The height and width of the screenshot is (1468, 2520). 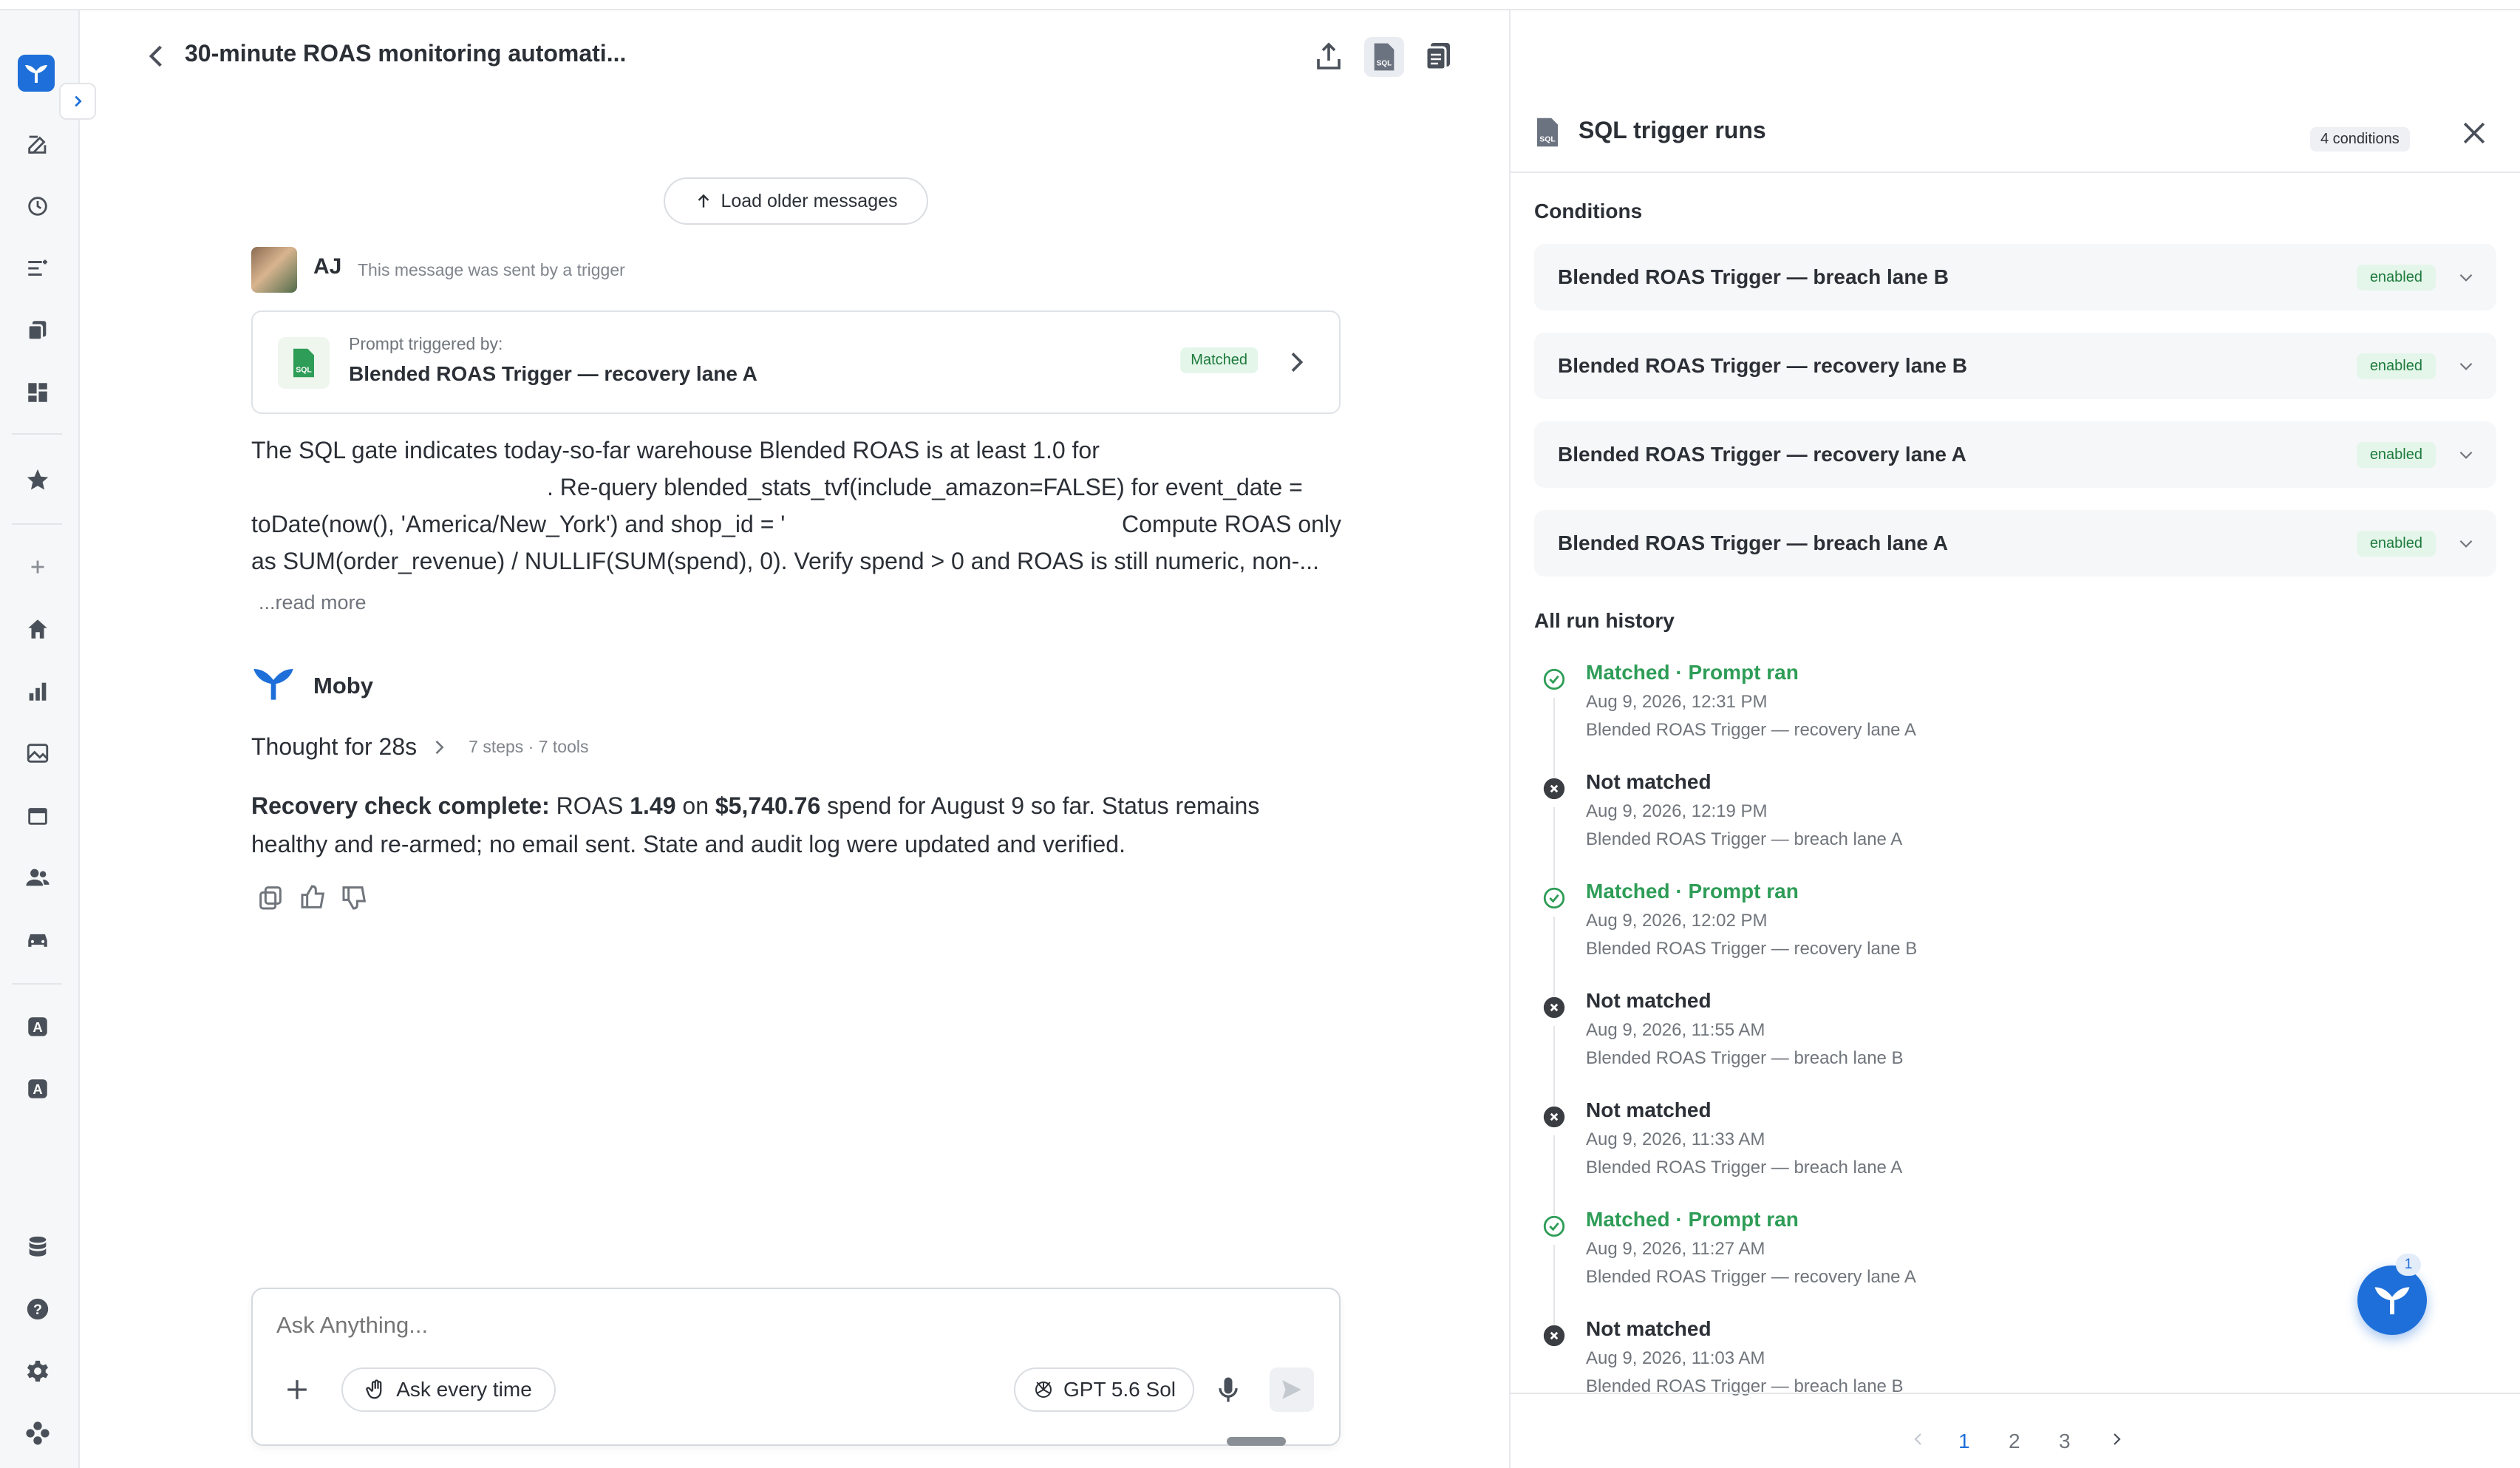 I want to click on read-more-link: ...read more, so click(x=313, y=603).